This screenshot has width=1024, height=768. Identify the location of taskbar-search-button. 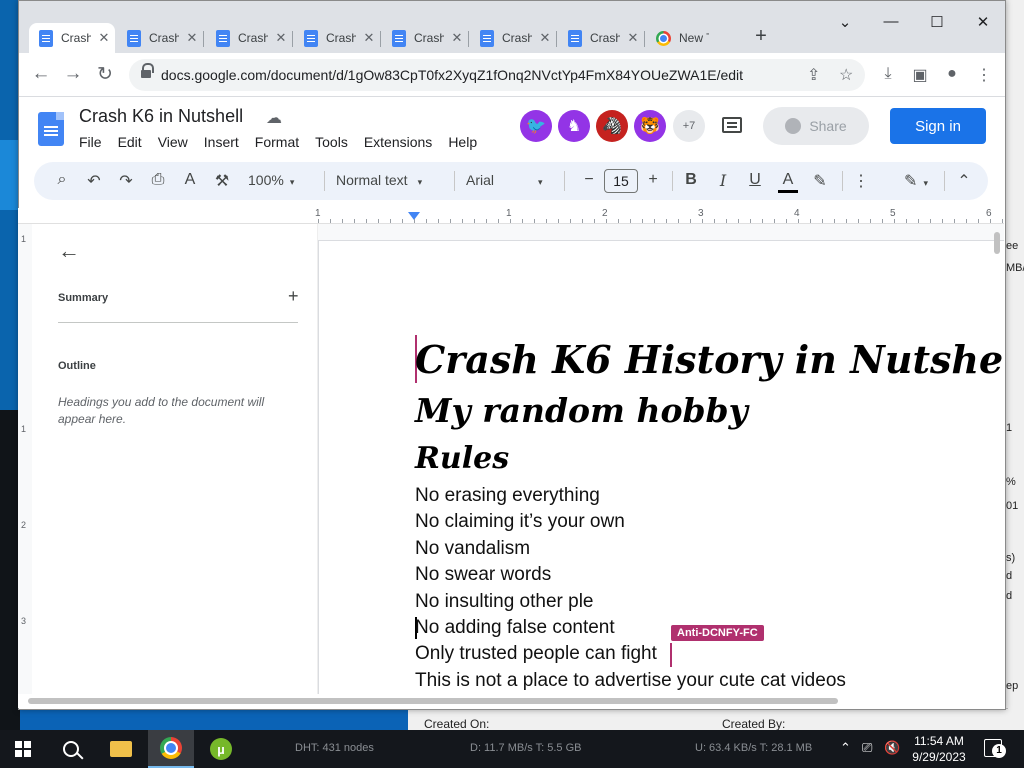
(71, 749).